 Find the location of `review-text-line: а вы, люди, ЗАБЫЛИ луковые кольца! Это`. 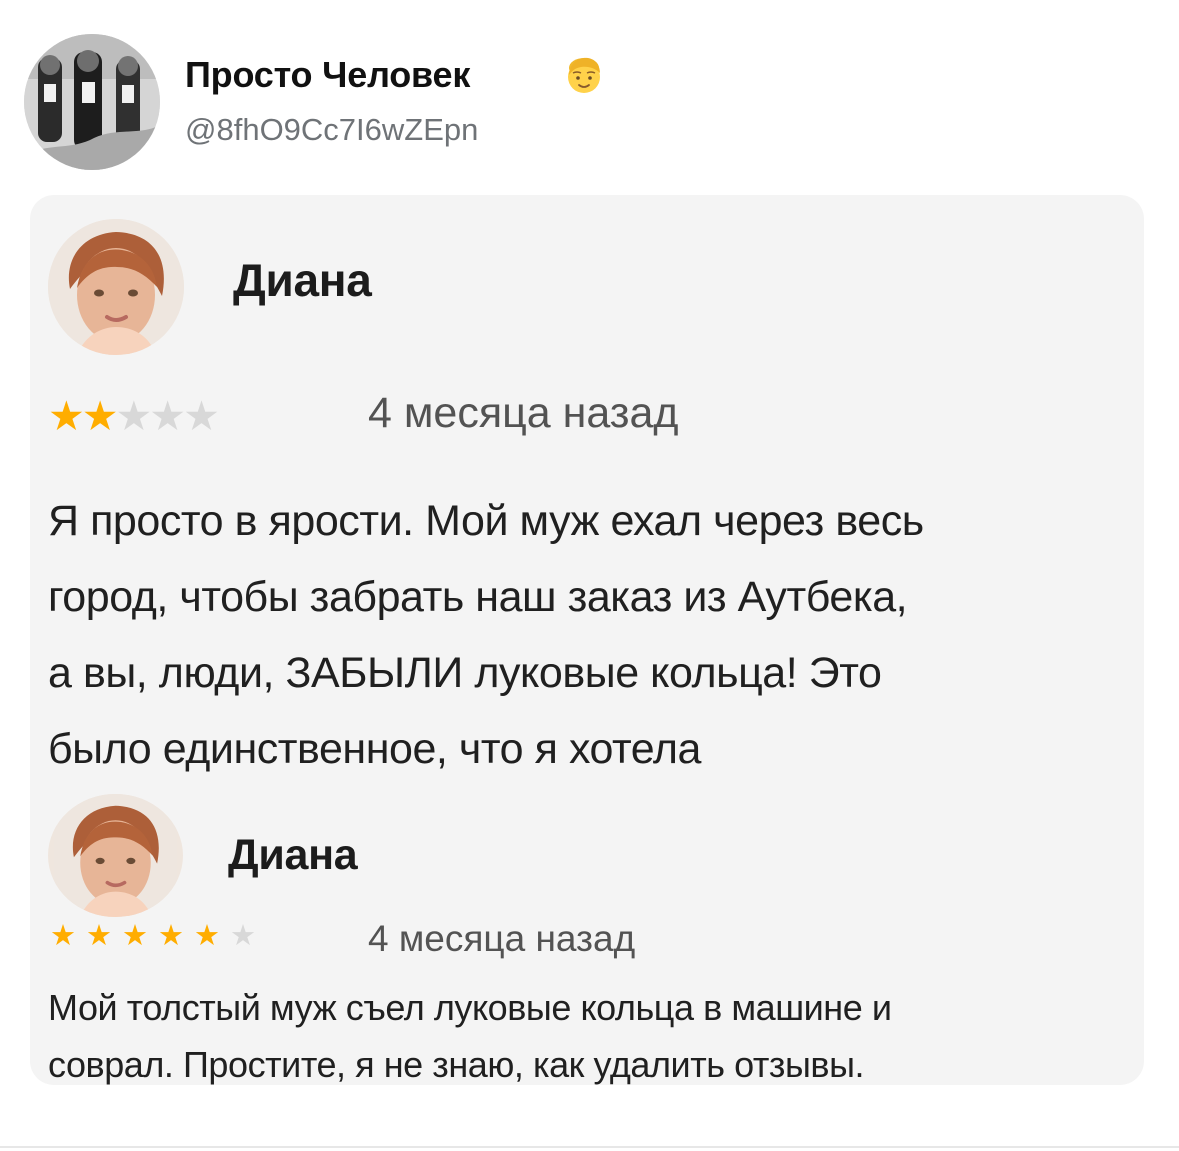

review-text-line: а вы, люди, ЗАБЫЛИ луковые кольца! Это is located at coordinates (465, 673).